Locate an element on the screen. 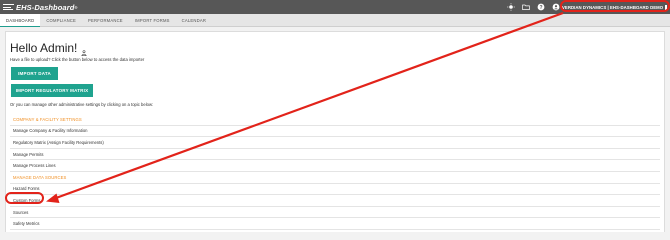 The height and width of the screenshot is (240, 670). tab-compliance: COMPLIANCE is located at coordinates (61, 20).